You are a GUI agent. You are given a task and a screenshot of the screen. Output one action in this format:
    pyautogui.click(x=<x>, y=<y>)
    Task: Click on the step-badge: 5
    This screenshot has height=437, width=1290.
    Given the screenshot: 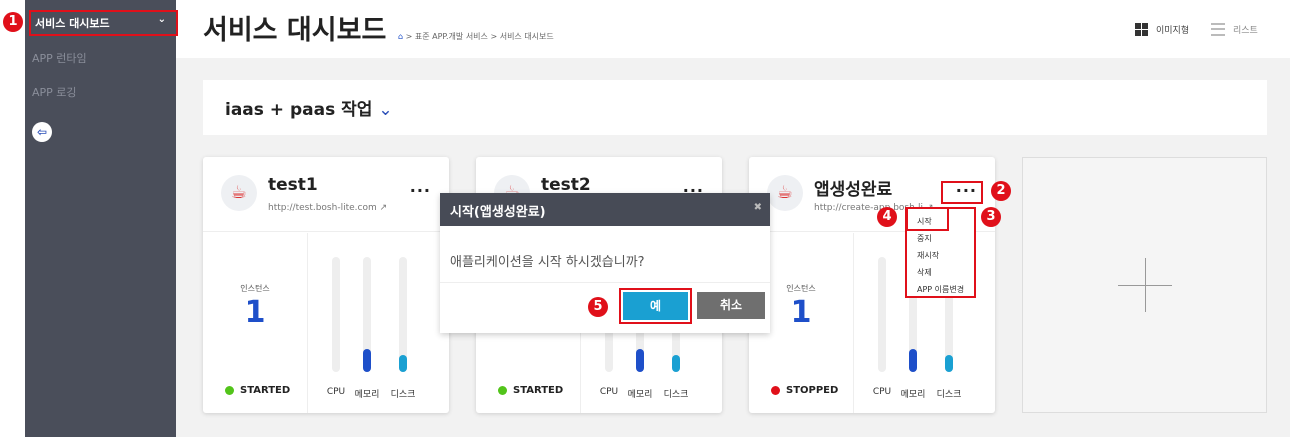 What is the action you would take?
    pyautogui.click(x=598, y=307)
    